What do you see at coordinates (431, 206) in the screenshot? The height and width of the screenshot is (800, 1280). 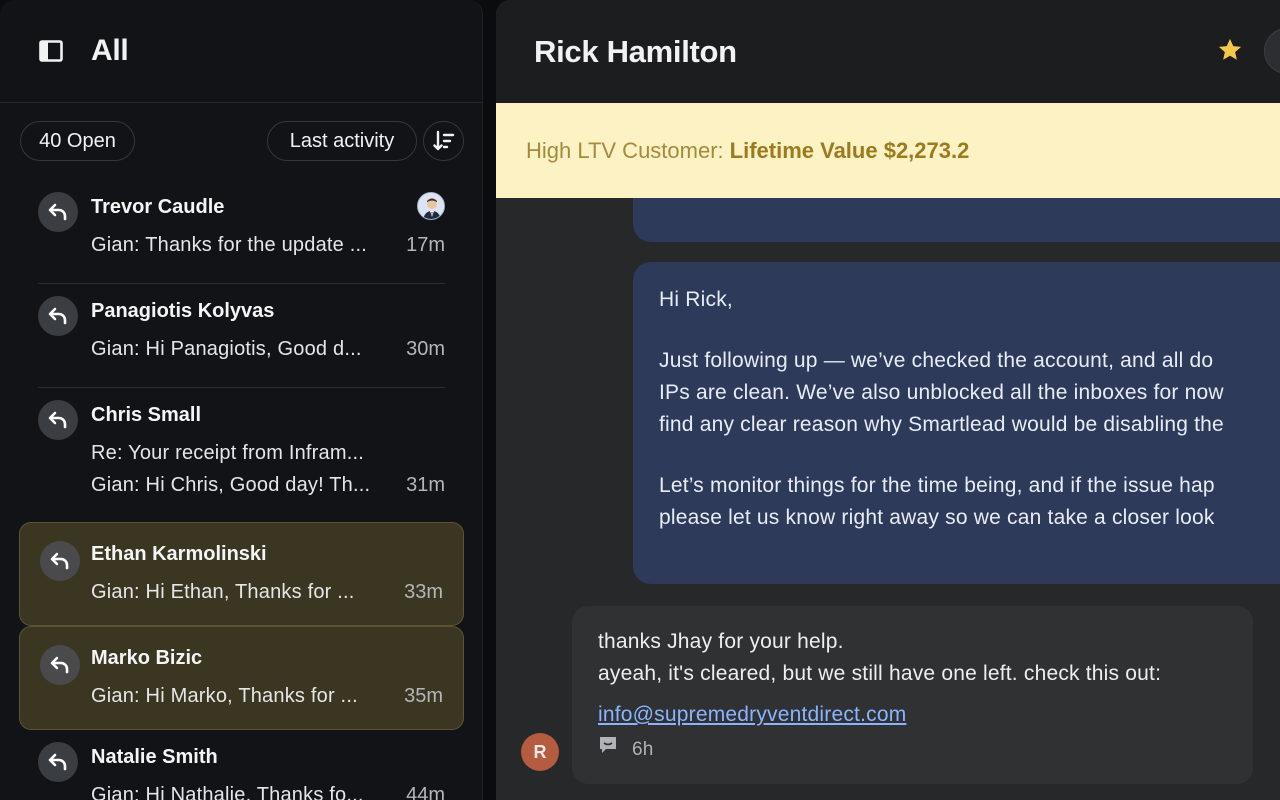 I see `assignee-avatar` at bounding box center [431, 206].